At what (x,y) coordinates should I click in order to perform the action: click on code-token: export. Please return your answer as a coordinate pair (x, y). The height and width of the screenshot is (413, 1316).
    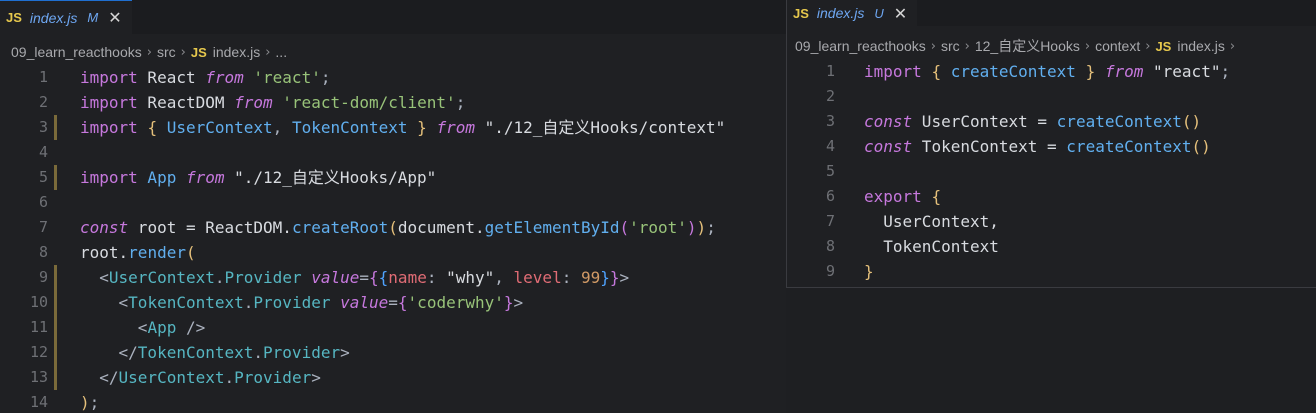
    Looking at the image, I should click on (893, 196).